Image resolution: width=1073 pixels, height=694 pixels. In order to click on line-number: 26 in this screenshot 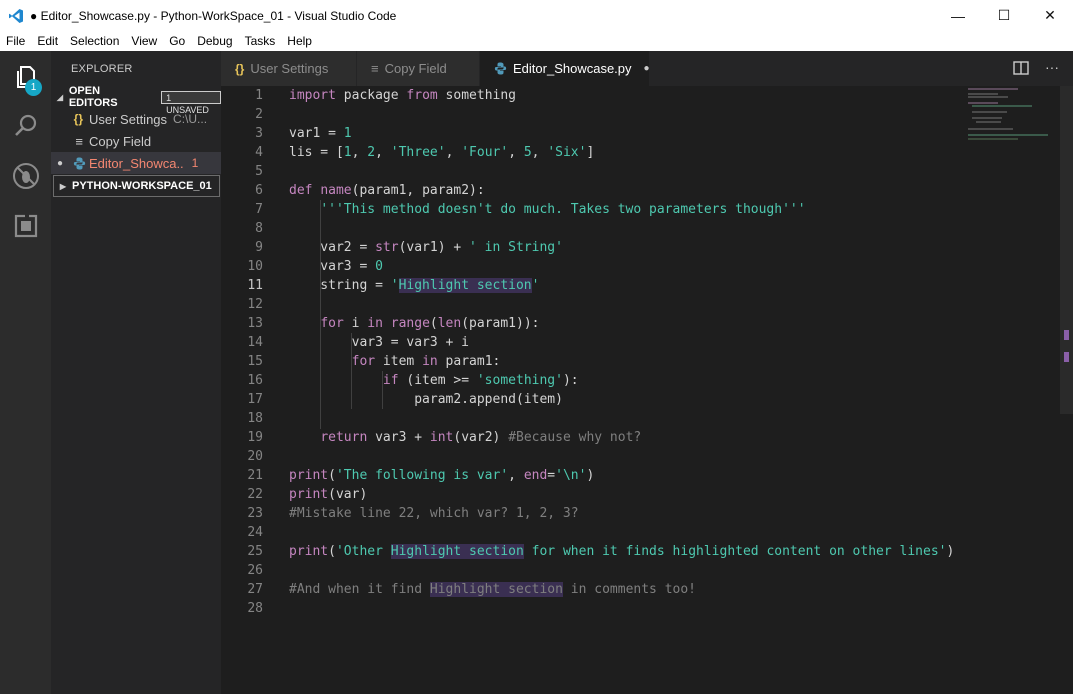, I will do `click(255, 570)`.